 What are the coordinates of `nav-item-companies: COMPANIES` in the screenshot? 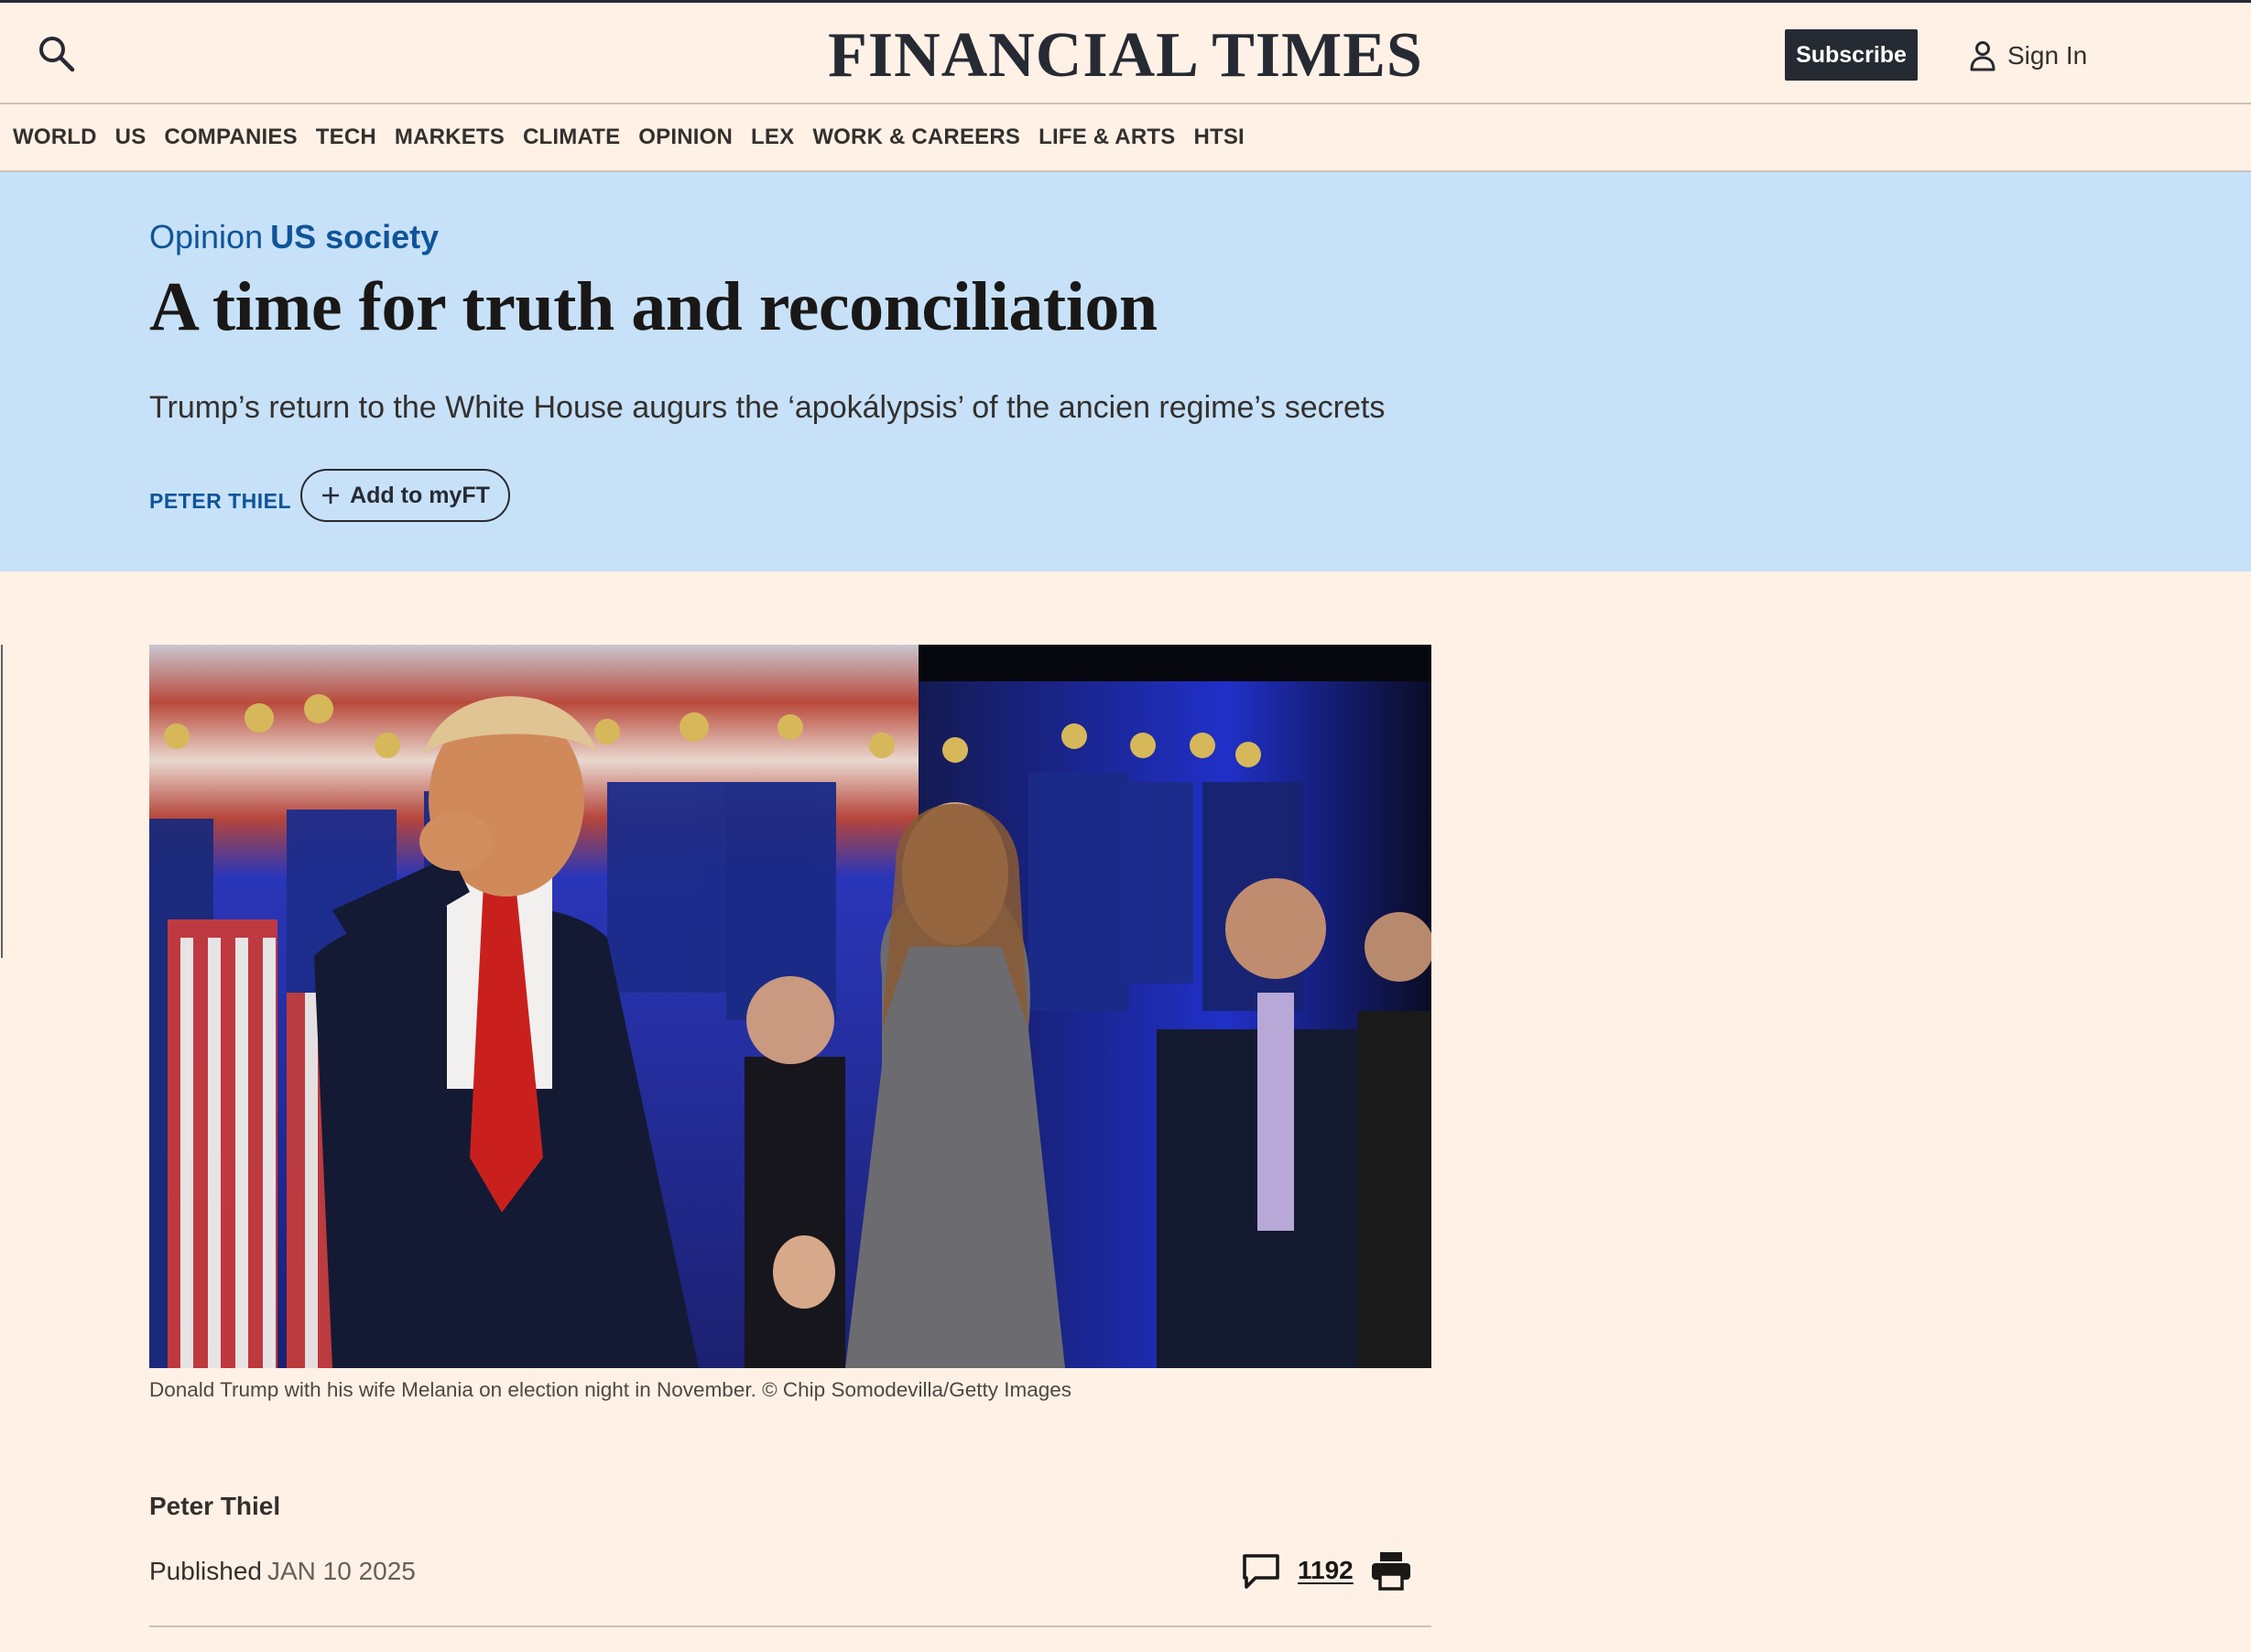 It's located at (230, 137).